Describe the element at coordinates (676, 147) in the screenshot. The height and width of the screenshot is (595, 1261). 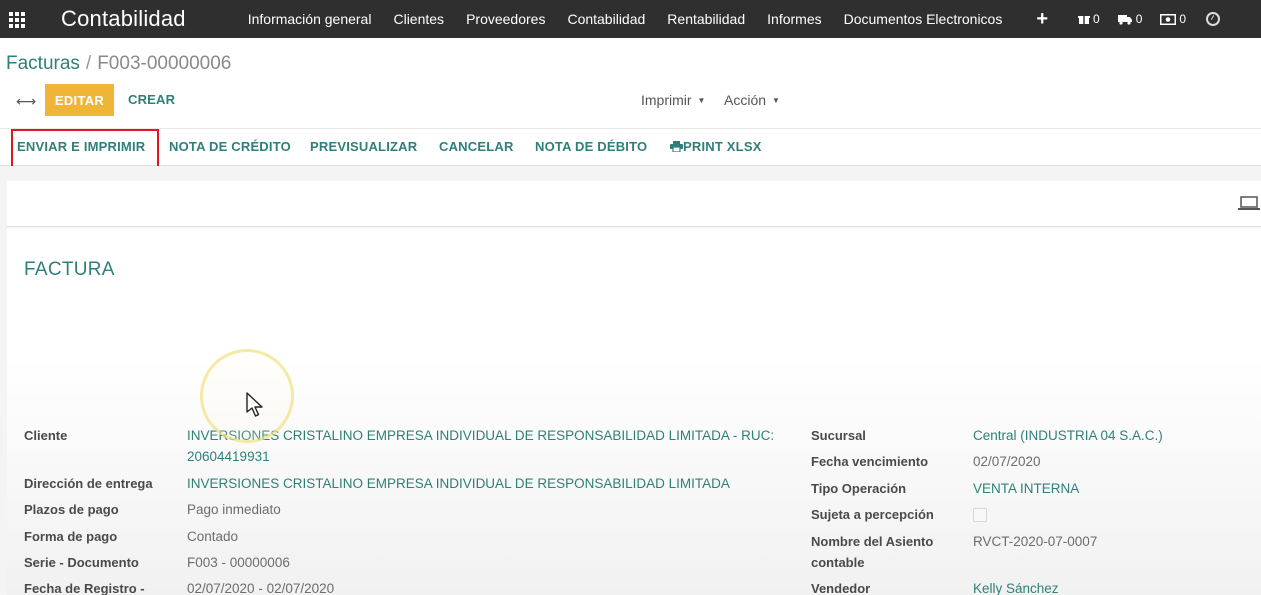
I see `printer-icon` at that location.